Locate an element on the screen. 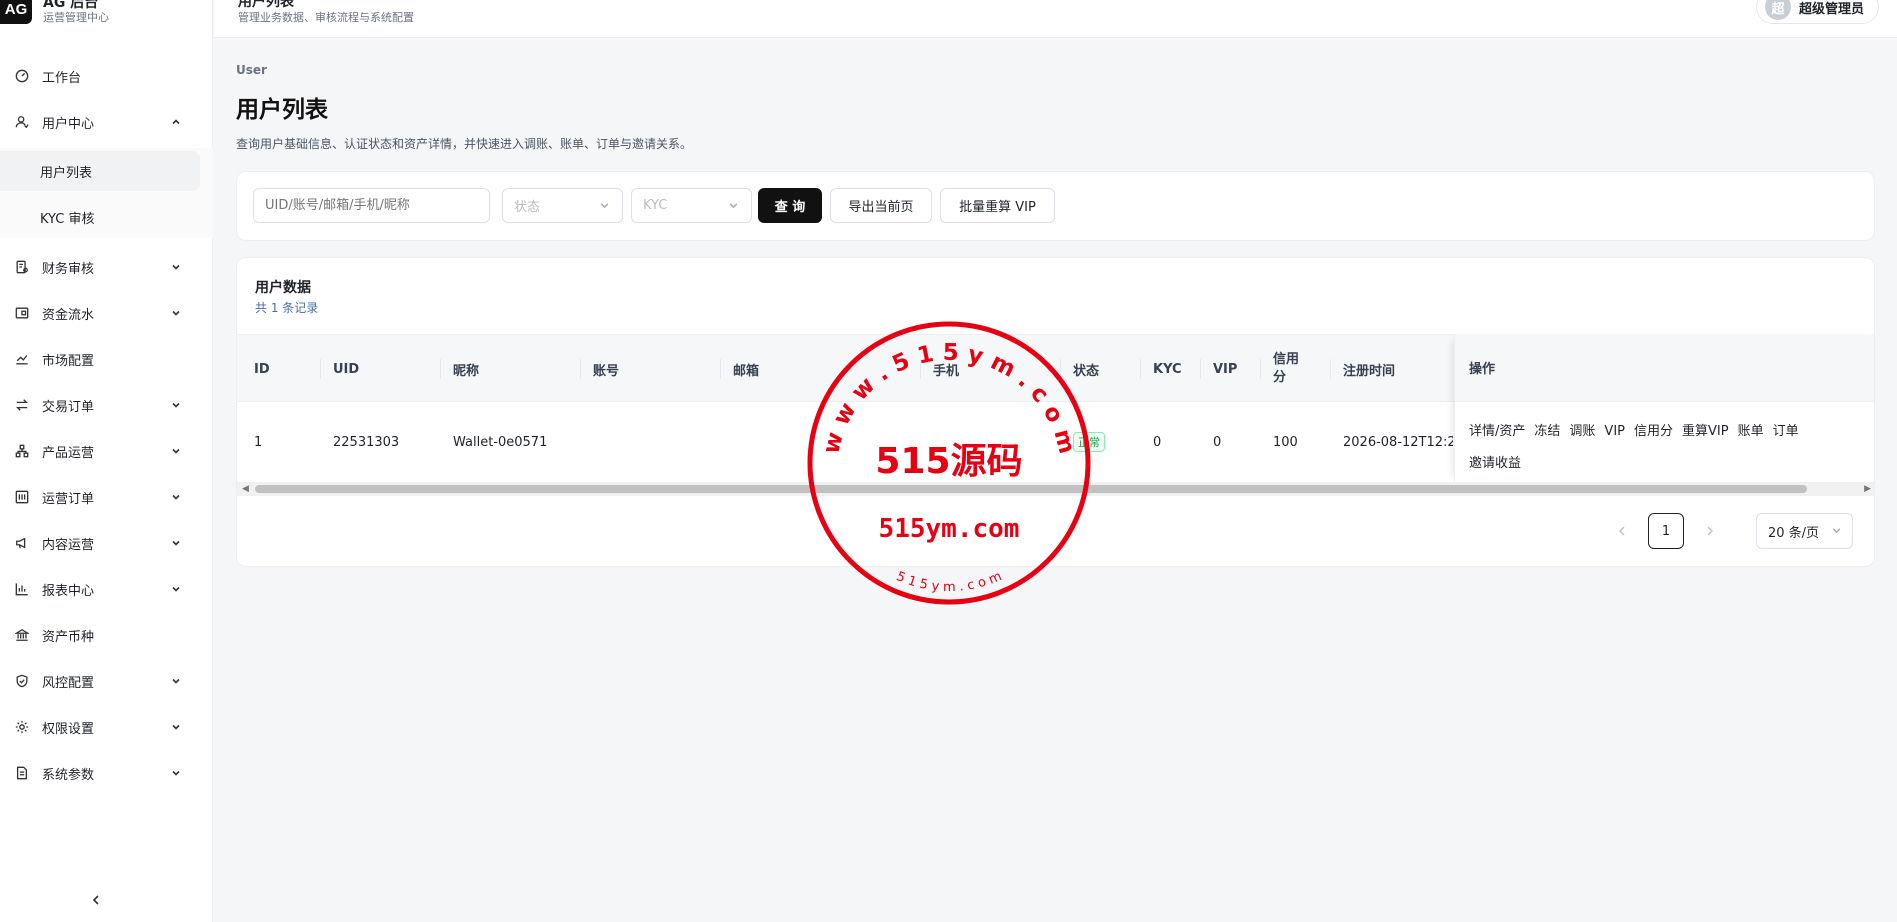  collapse-sidebar-button is located at coordinates (96, 900).